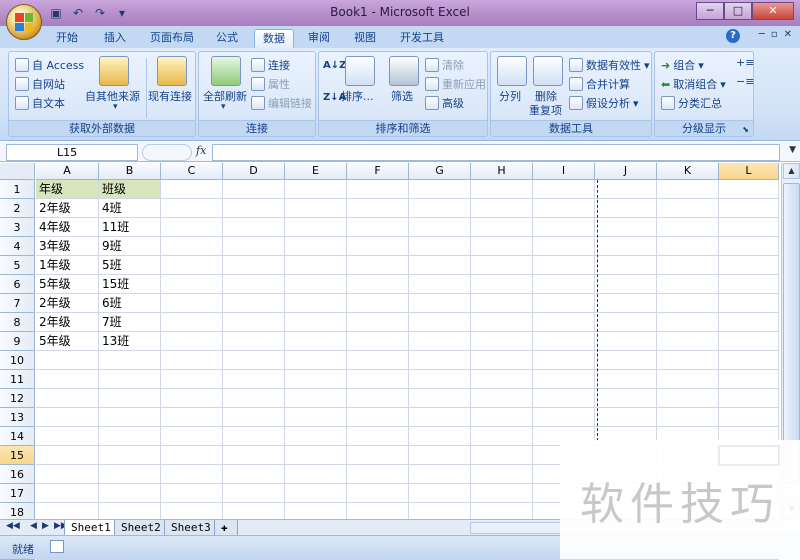 The image size is (800, 560). I want to click on cell-d5, so click(254, 265).